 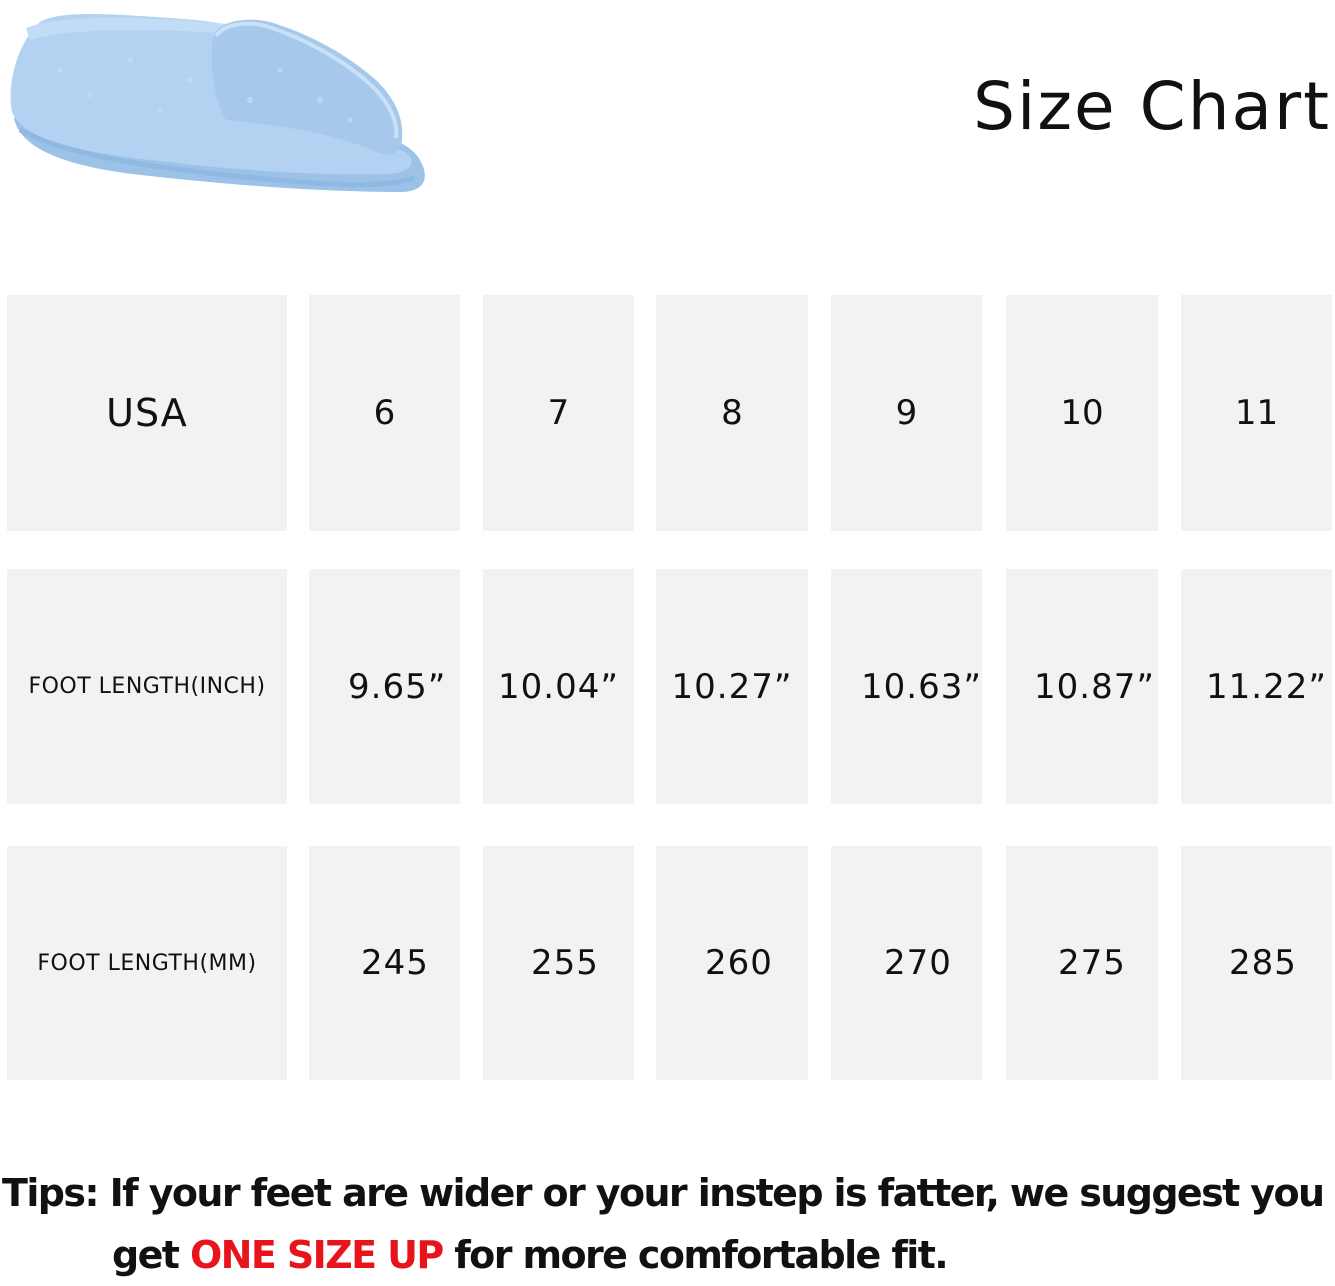 What do you see at coordinates (316, 1255) in the screenshot?
I see `one-size-up-highlight: ONE SIZE UP` at bounding box center [316, 1255].